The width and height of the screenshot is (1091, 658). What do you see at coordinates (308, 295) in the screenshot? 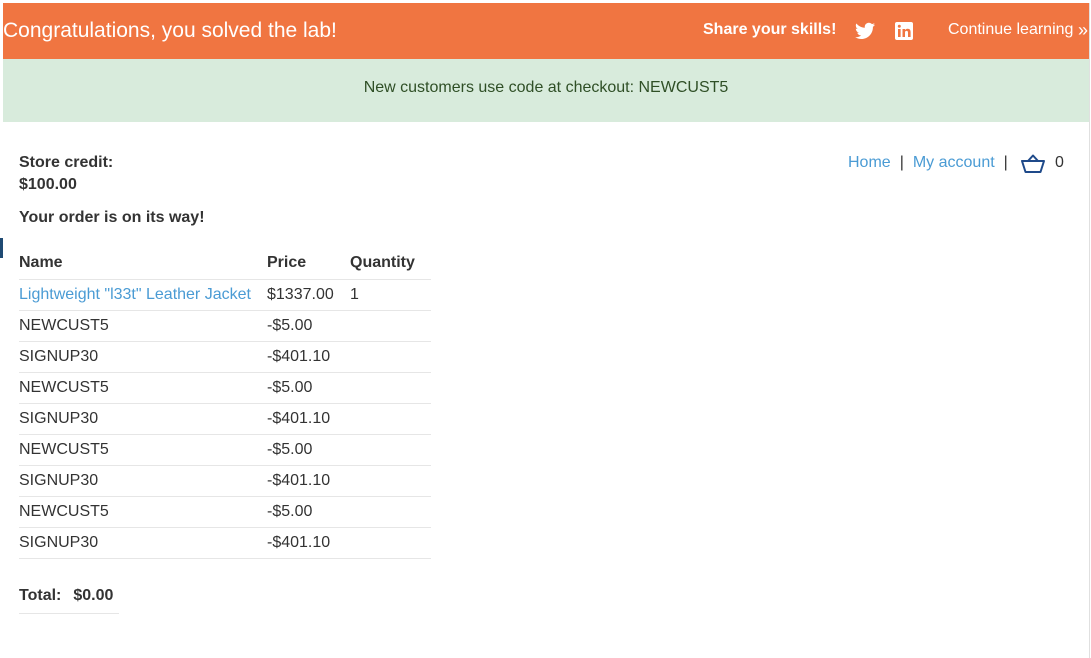
I see `item-price-cell: $1337.00` at bounding box center [308, 295].